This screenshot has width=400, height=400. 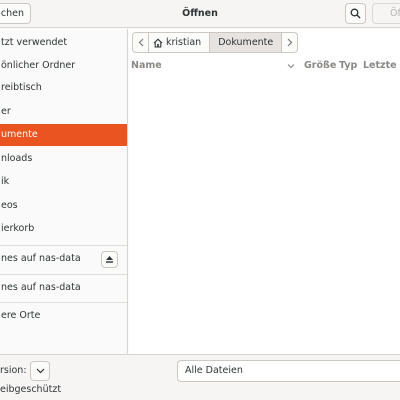 What do you see at coordinates (348, 66) in the screenshot?
I see `column-header-type: Typ` at bounding box center [348, 66].